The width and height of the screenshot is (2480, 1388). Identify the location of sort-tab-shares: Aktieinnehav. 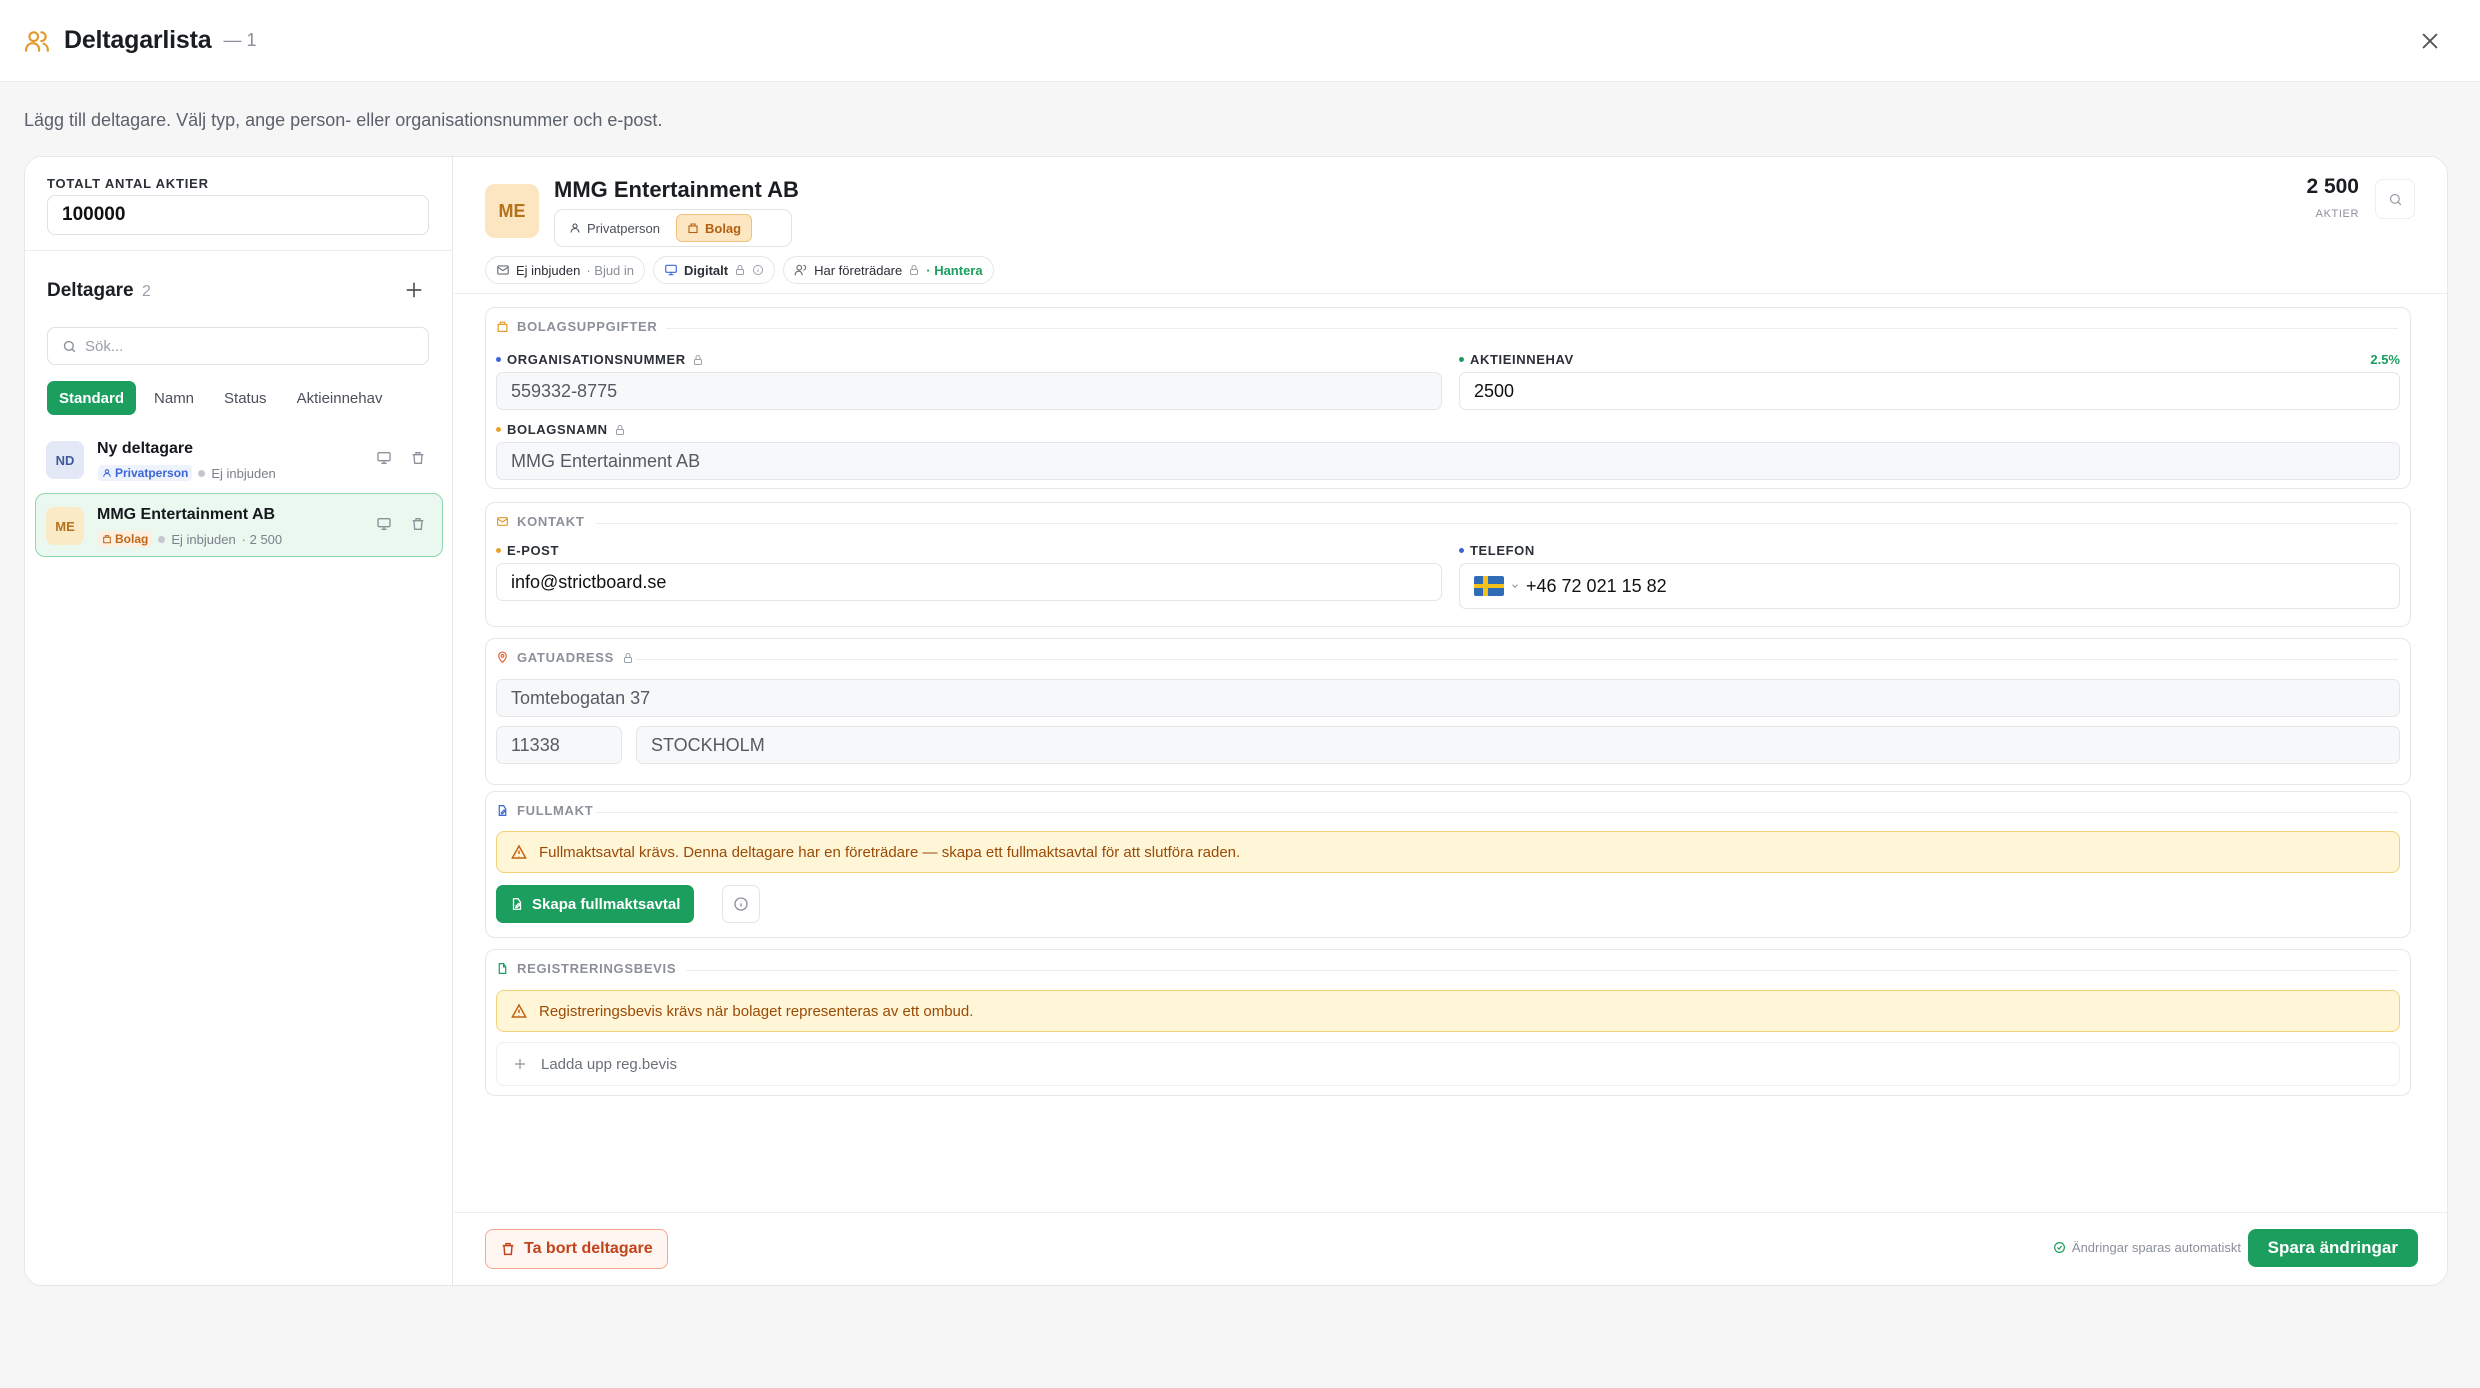
(340, 398).